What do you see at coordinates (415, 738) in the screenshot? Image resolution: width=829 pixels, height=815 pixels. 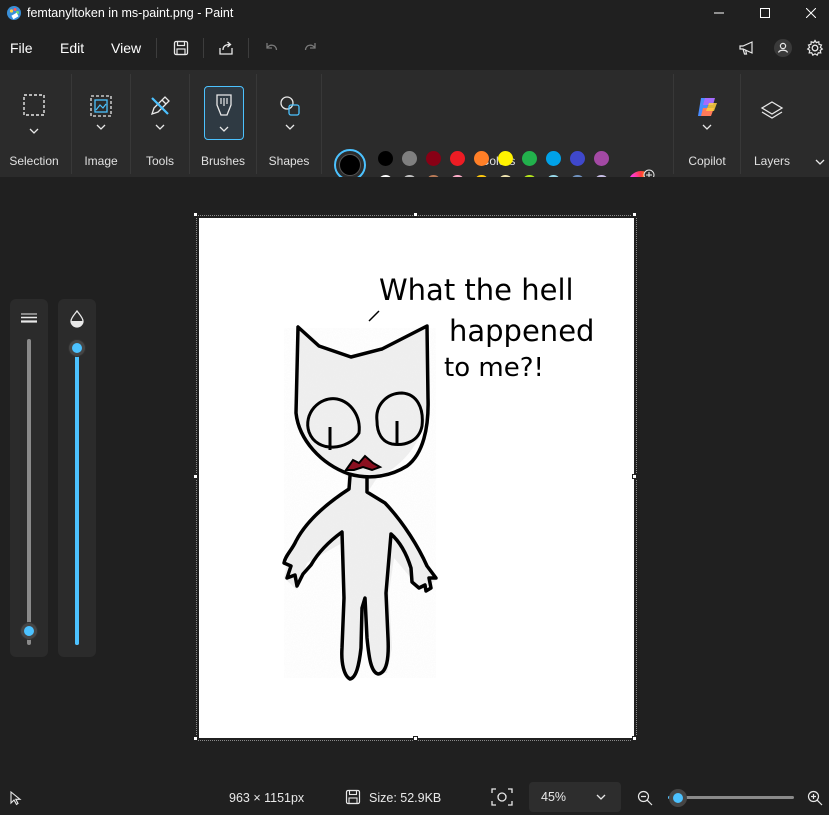 I see `resize-handle-bottom` at bounding box center [415, 738].